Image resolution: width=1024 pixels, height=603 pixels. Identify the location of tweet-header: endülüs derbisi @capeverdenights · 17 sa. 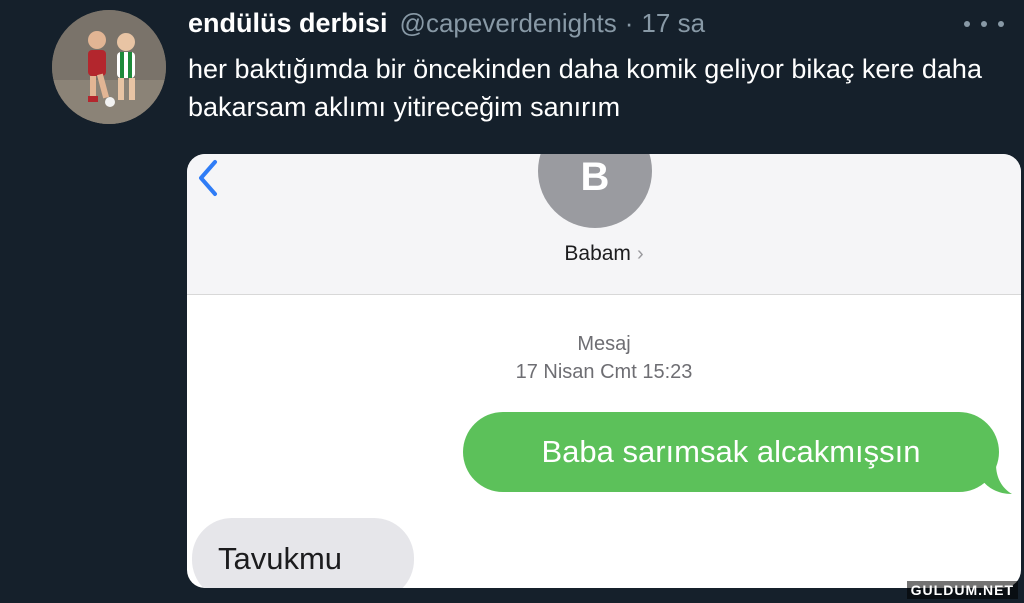
(596, 23).